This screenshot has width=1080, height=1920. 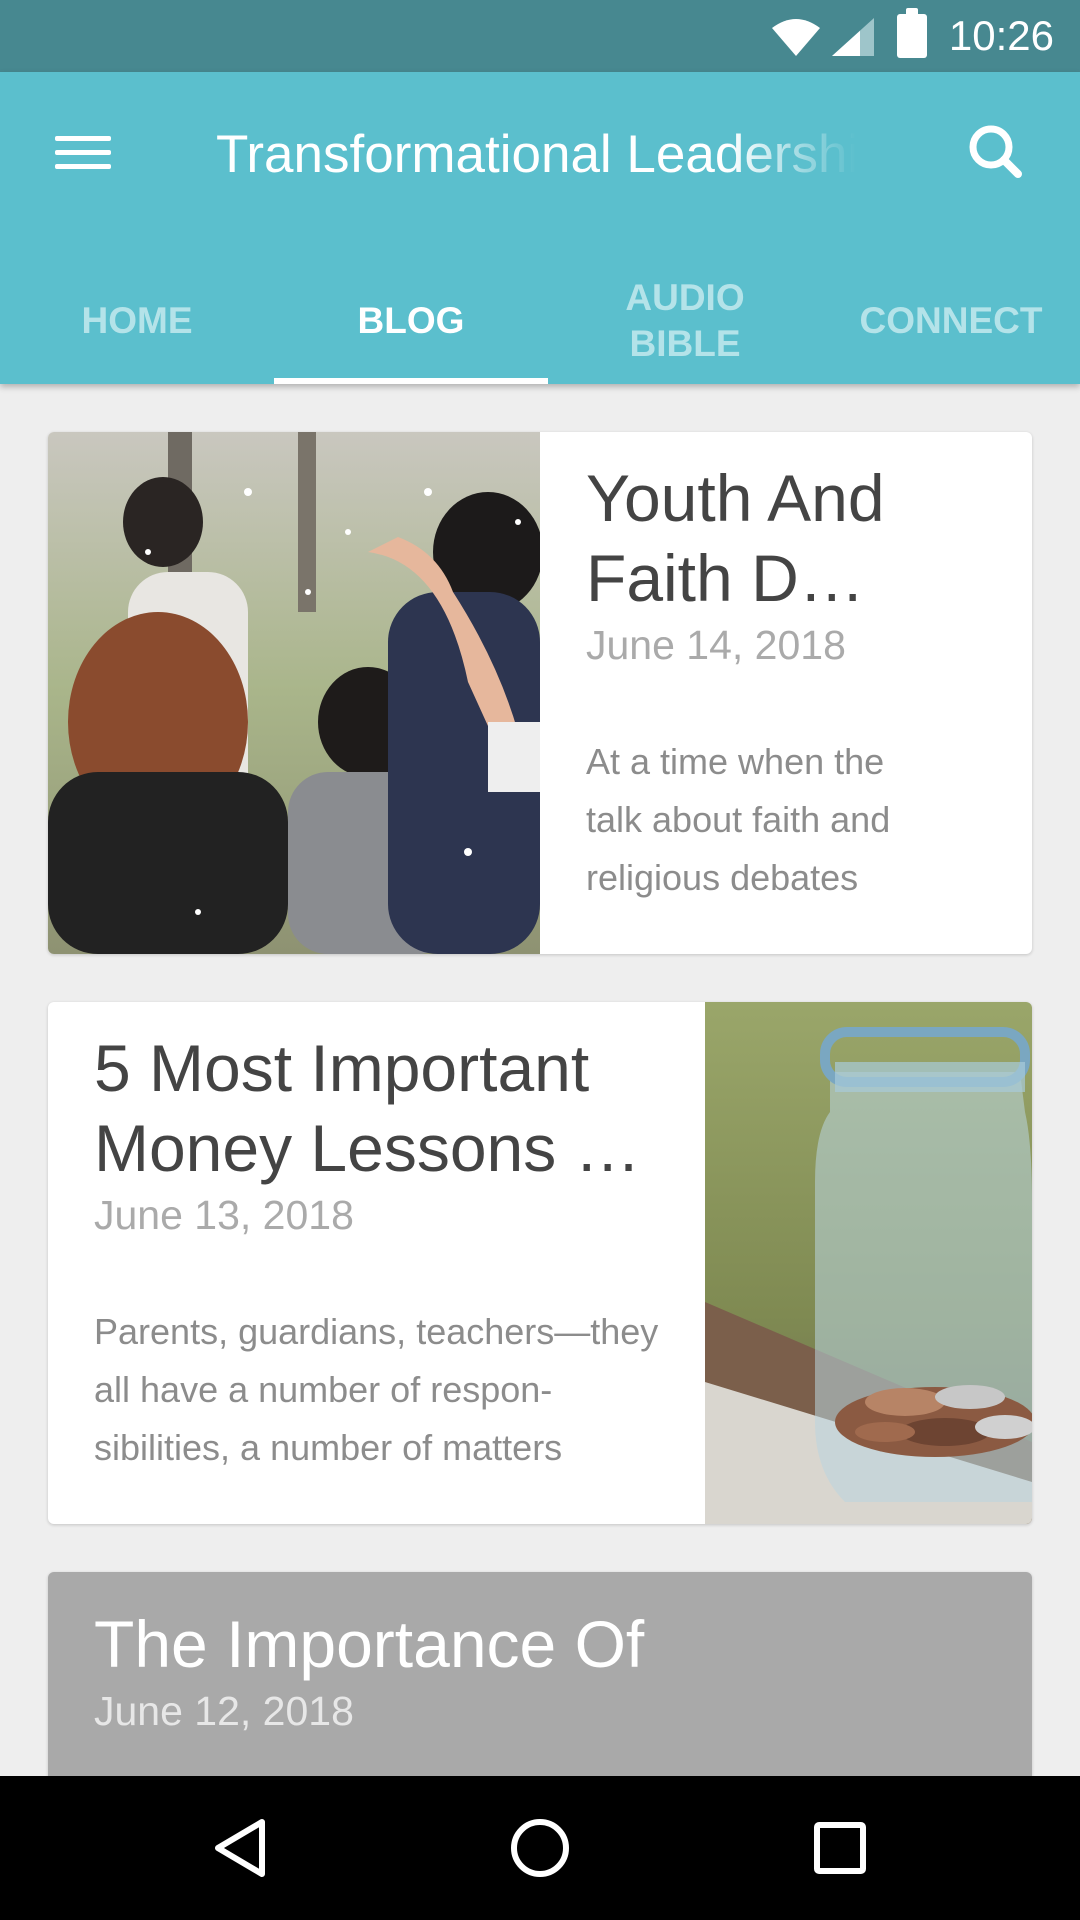 I want to click on tab-audio-bible: AUDIO BIBLE, so click(x=685, y=321).